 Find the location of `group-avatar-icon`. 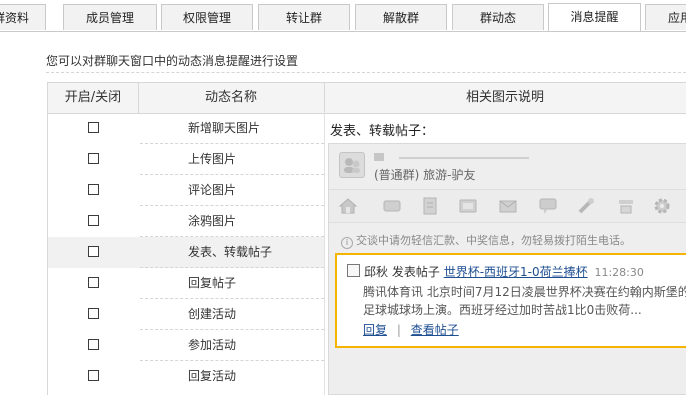

group-avatar-icon is located at coordinates (352, 165).